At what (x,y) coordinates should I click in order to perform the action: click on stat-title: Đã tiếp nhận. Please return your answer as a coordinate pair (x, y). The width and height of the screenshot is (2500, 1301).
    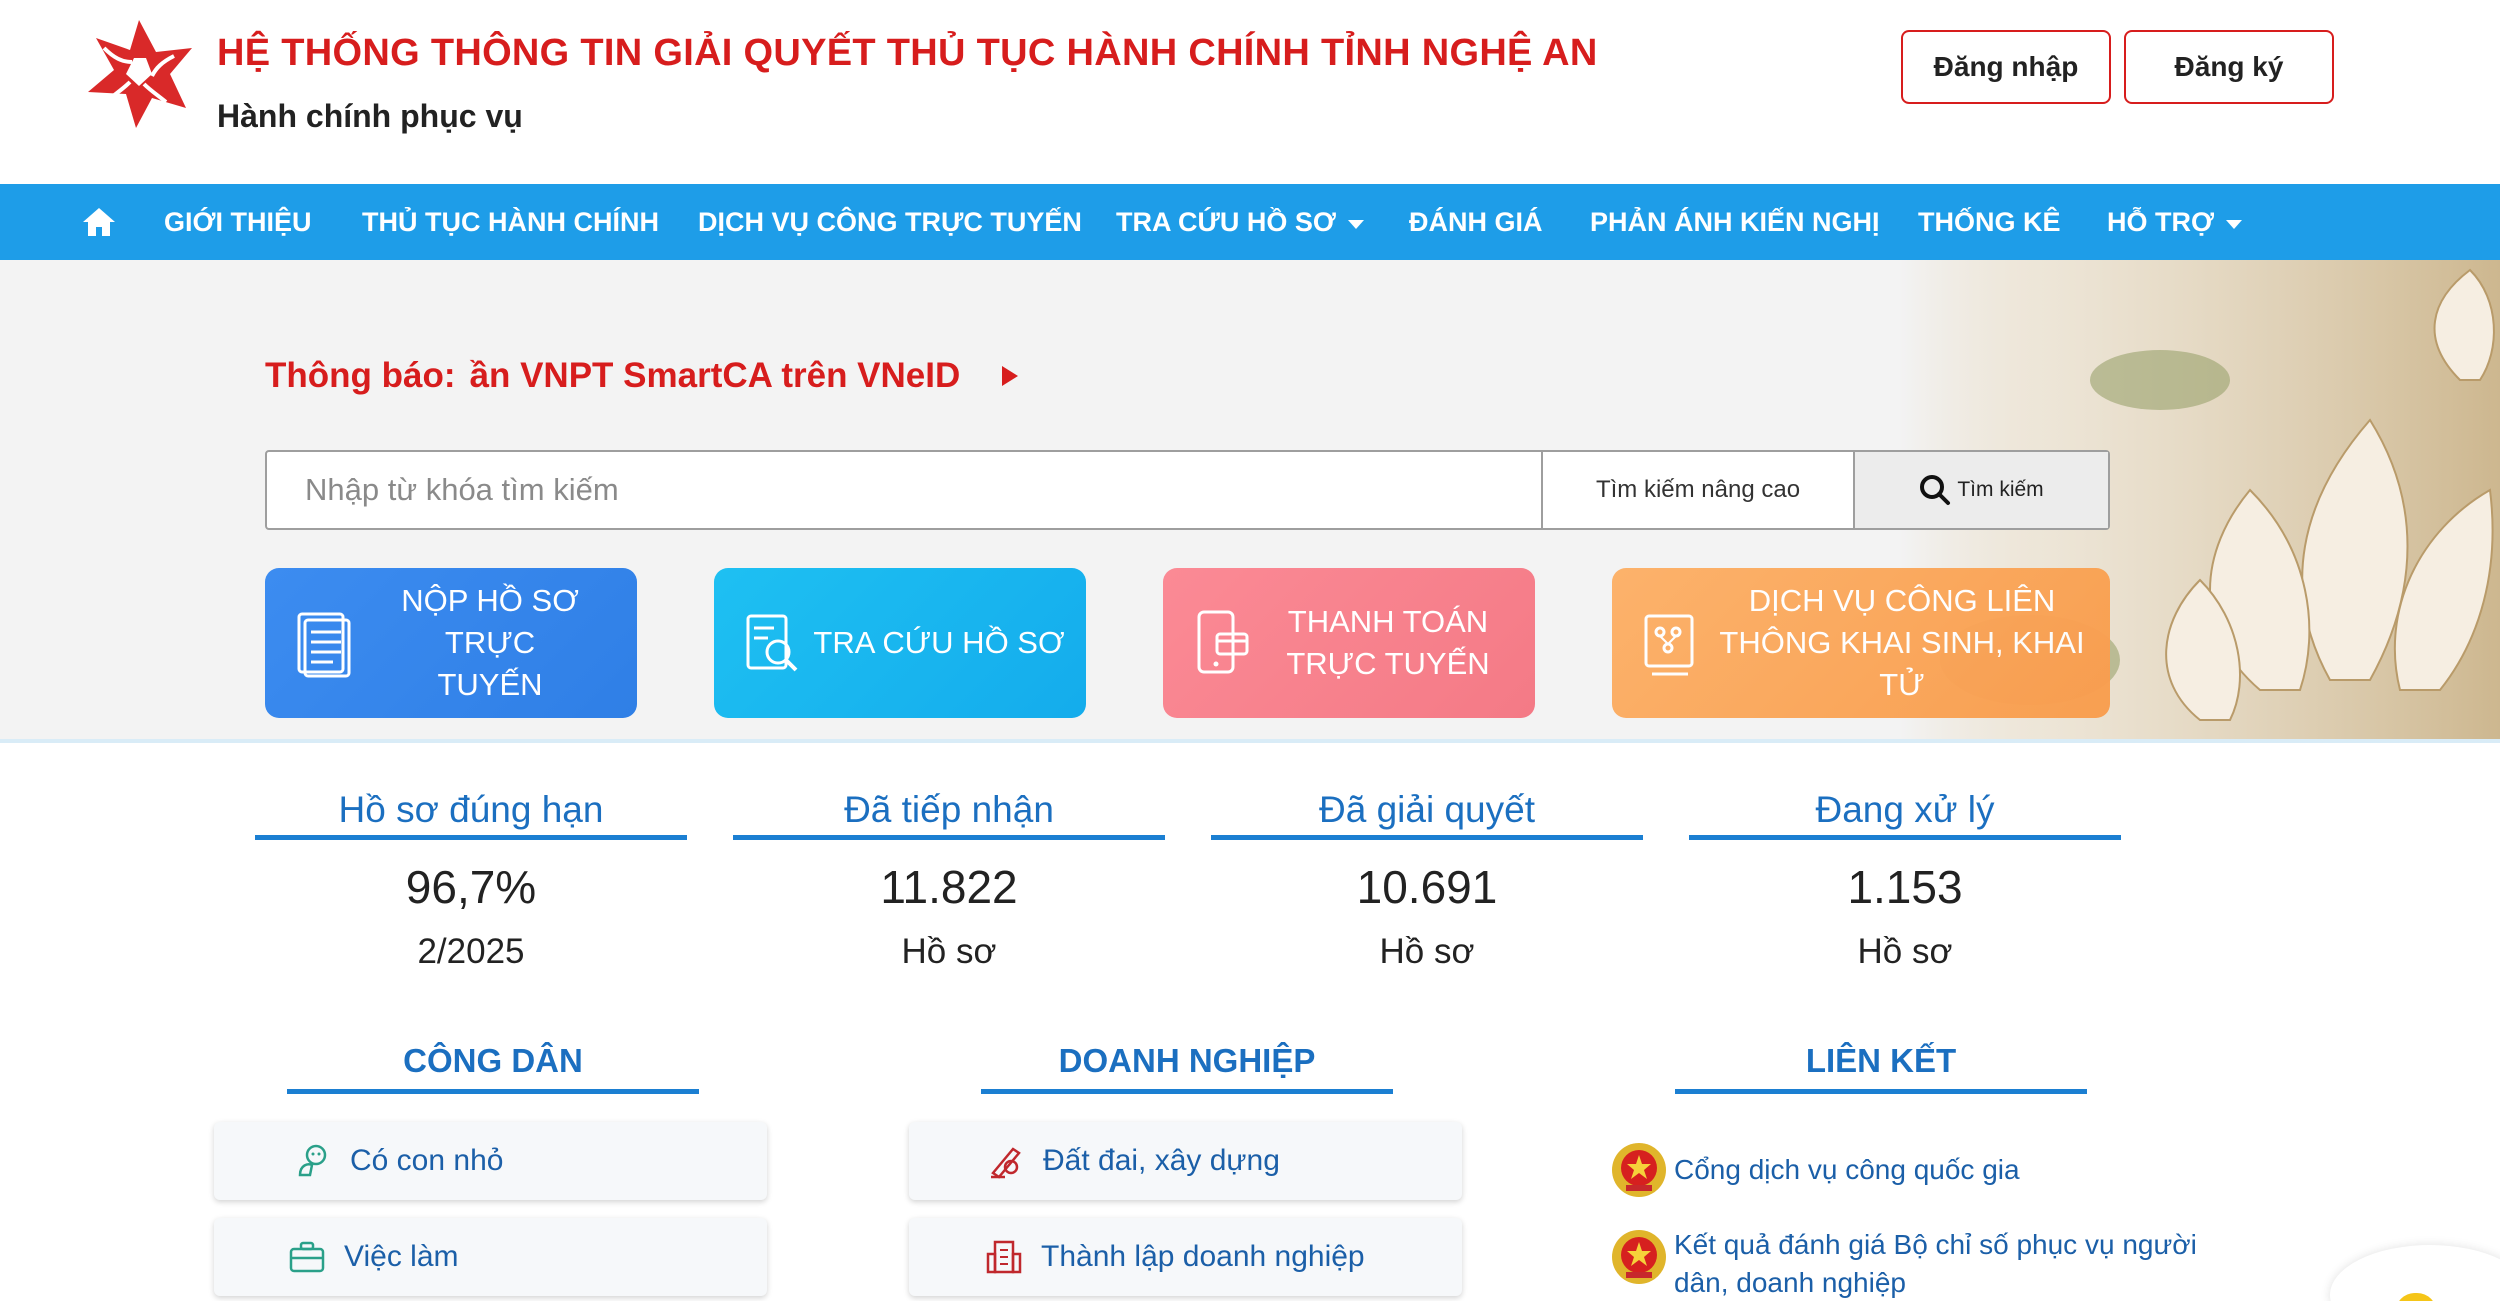
    Looking at the image, I should click on (949, 810).